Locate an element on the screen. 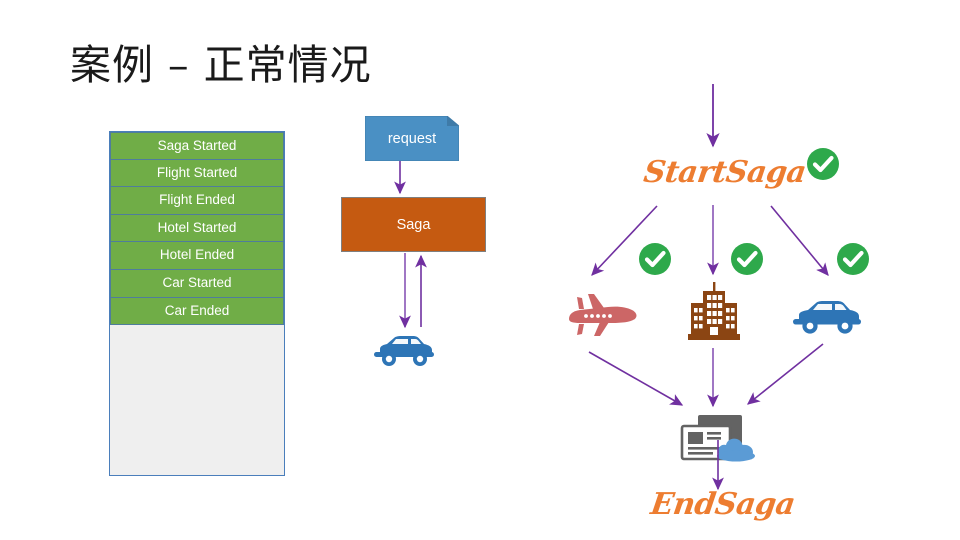 The width and height of the screenshot is (960, 540). table-row: Car Ended is located at coordinates (197, 311).